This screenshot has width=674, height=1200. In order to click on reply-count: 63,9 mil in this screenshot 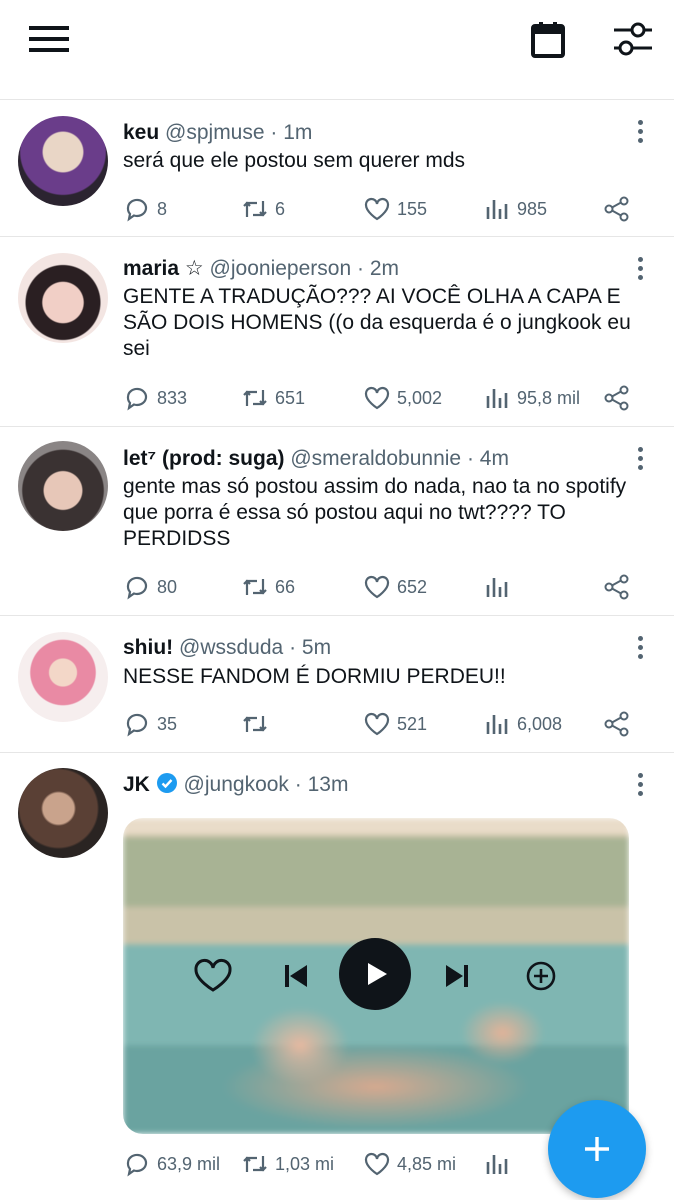, I will do `click(189, 1163)`.